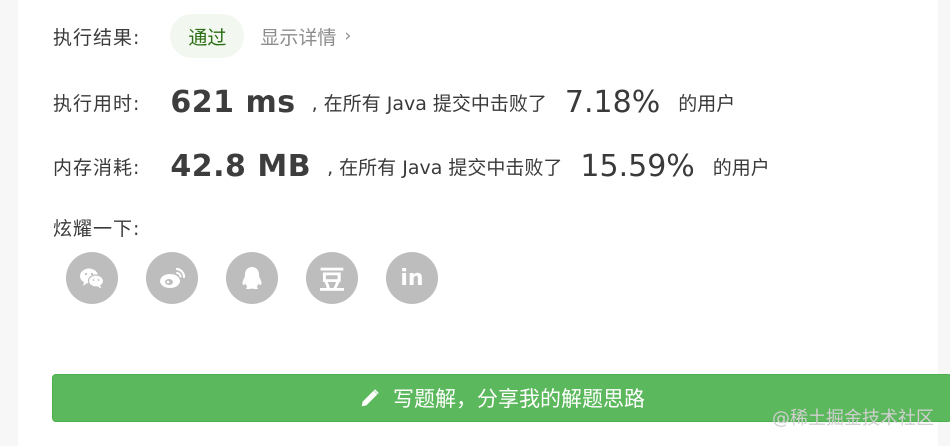 The height and width of the screenshot is (446, 950). I want to click on weibo-share-button, so click(172, 278).